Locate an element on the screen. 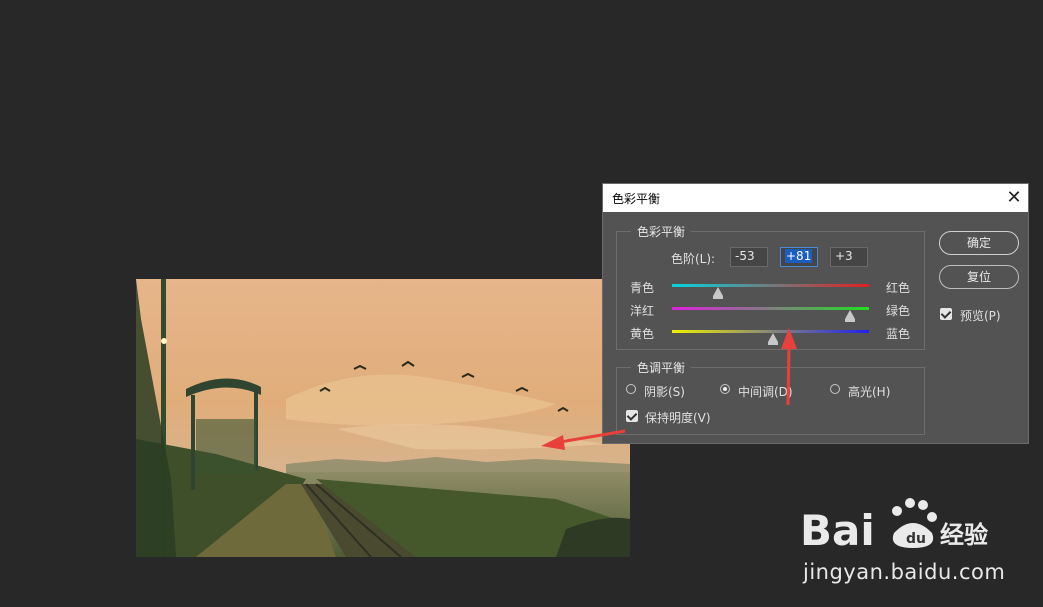 Image resolution: width=1043 pixels, height=607 pixels. ok-button: 确定 is located at coordinates (979, 243).